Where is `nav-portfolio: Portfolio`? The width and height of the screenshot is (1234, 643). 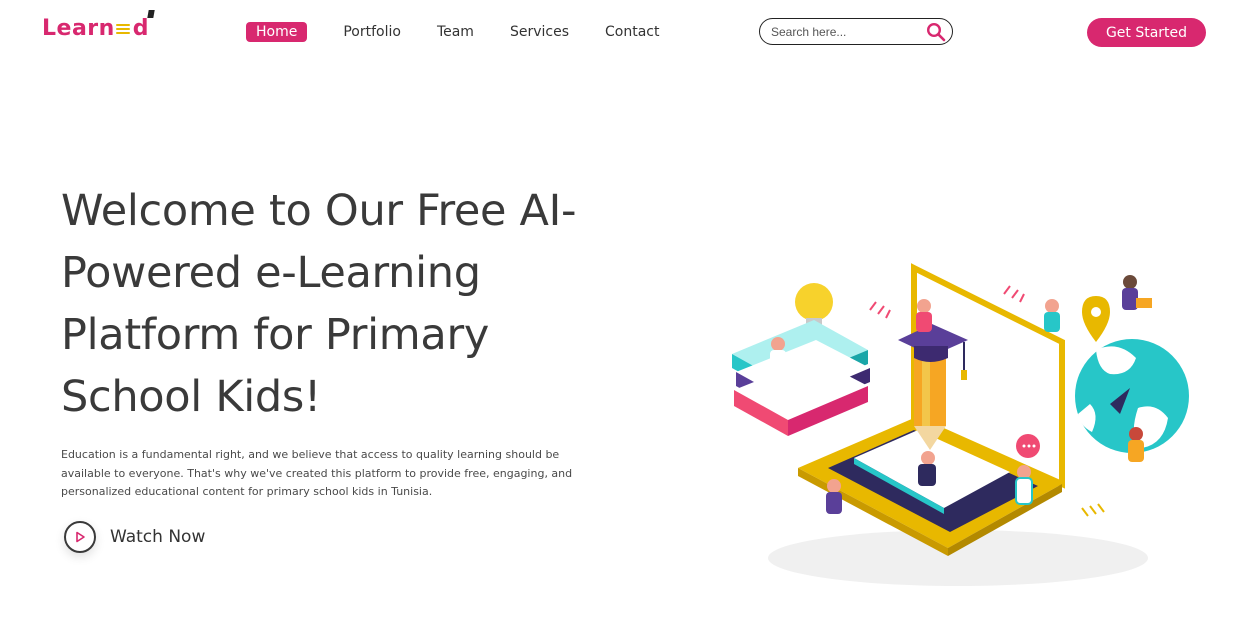 nav-portfolio: Portfolio is located at coordinates (372, 32).